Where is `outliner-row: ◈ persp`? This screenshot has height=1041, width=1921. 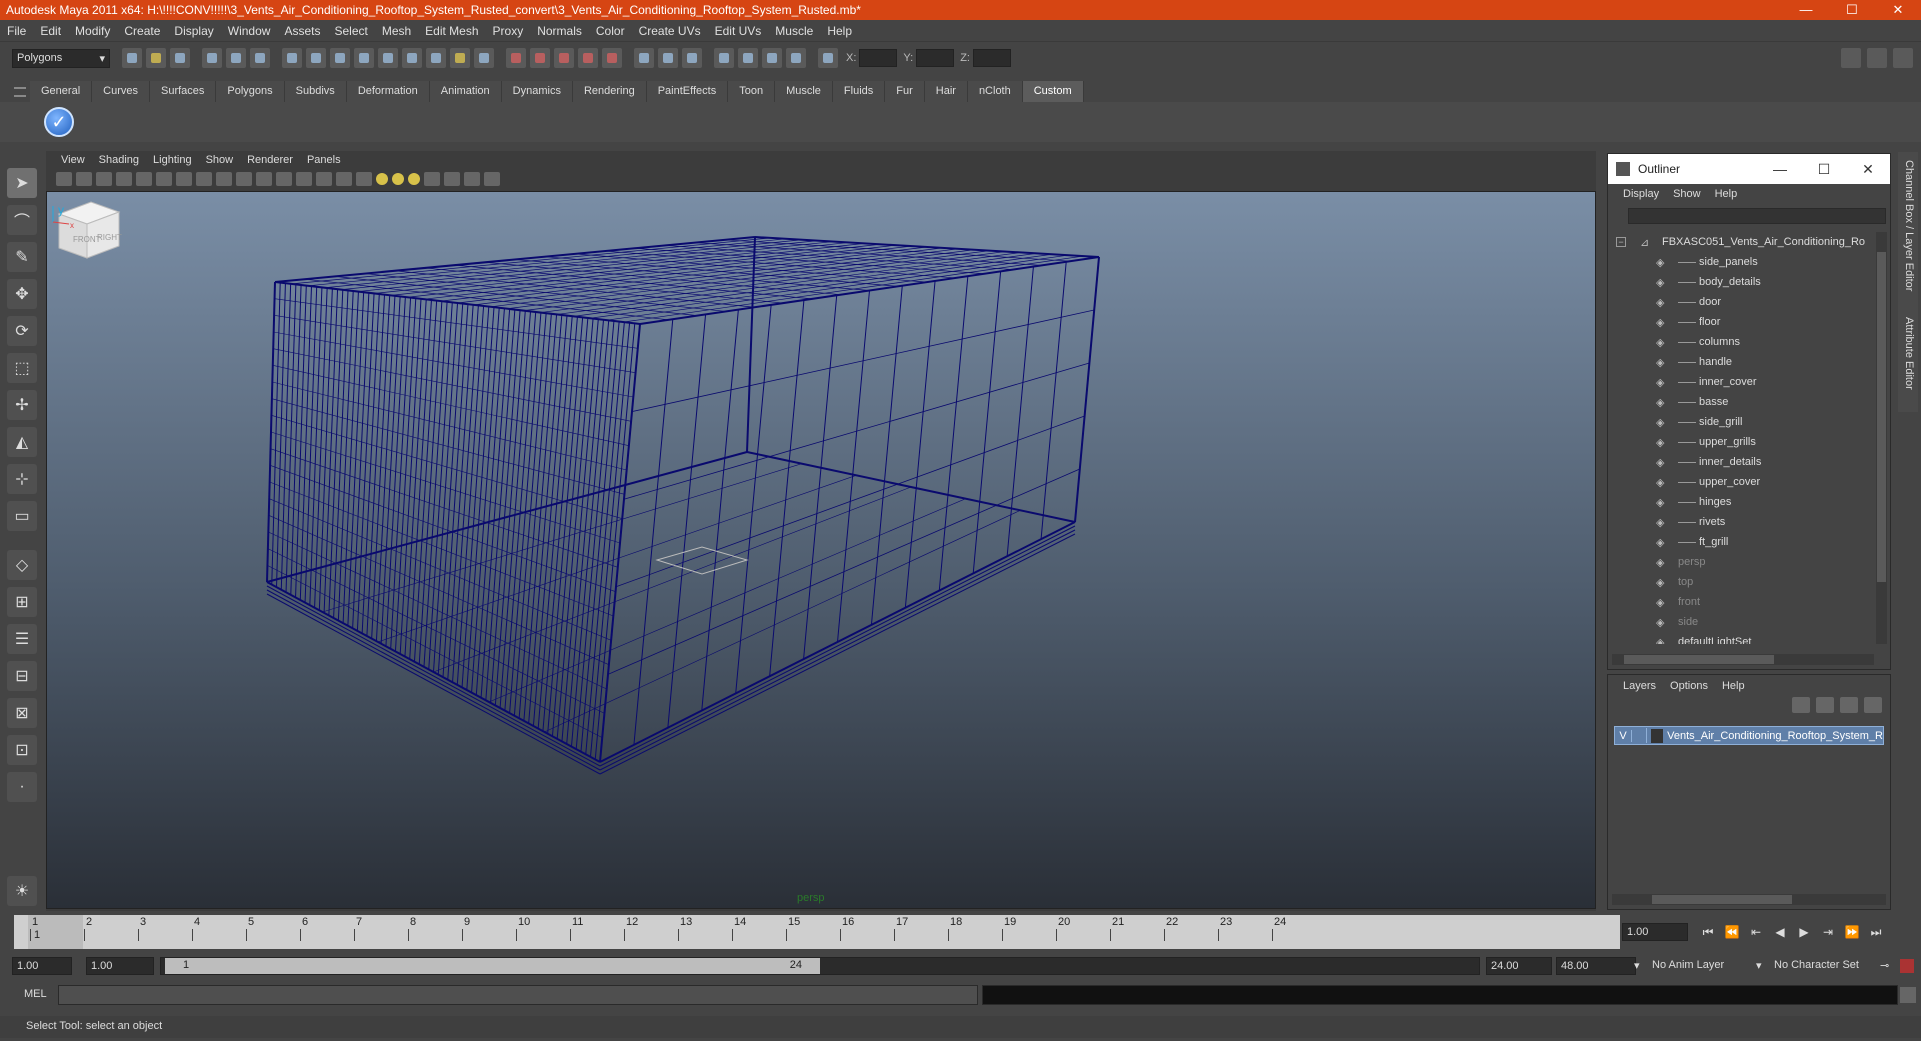 outliner-row: ◈ persp is located at coordinates (1742, 562).